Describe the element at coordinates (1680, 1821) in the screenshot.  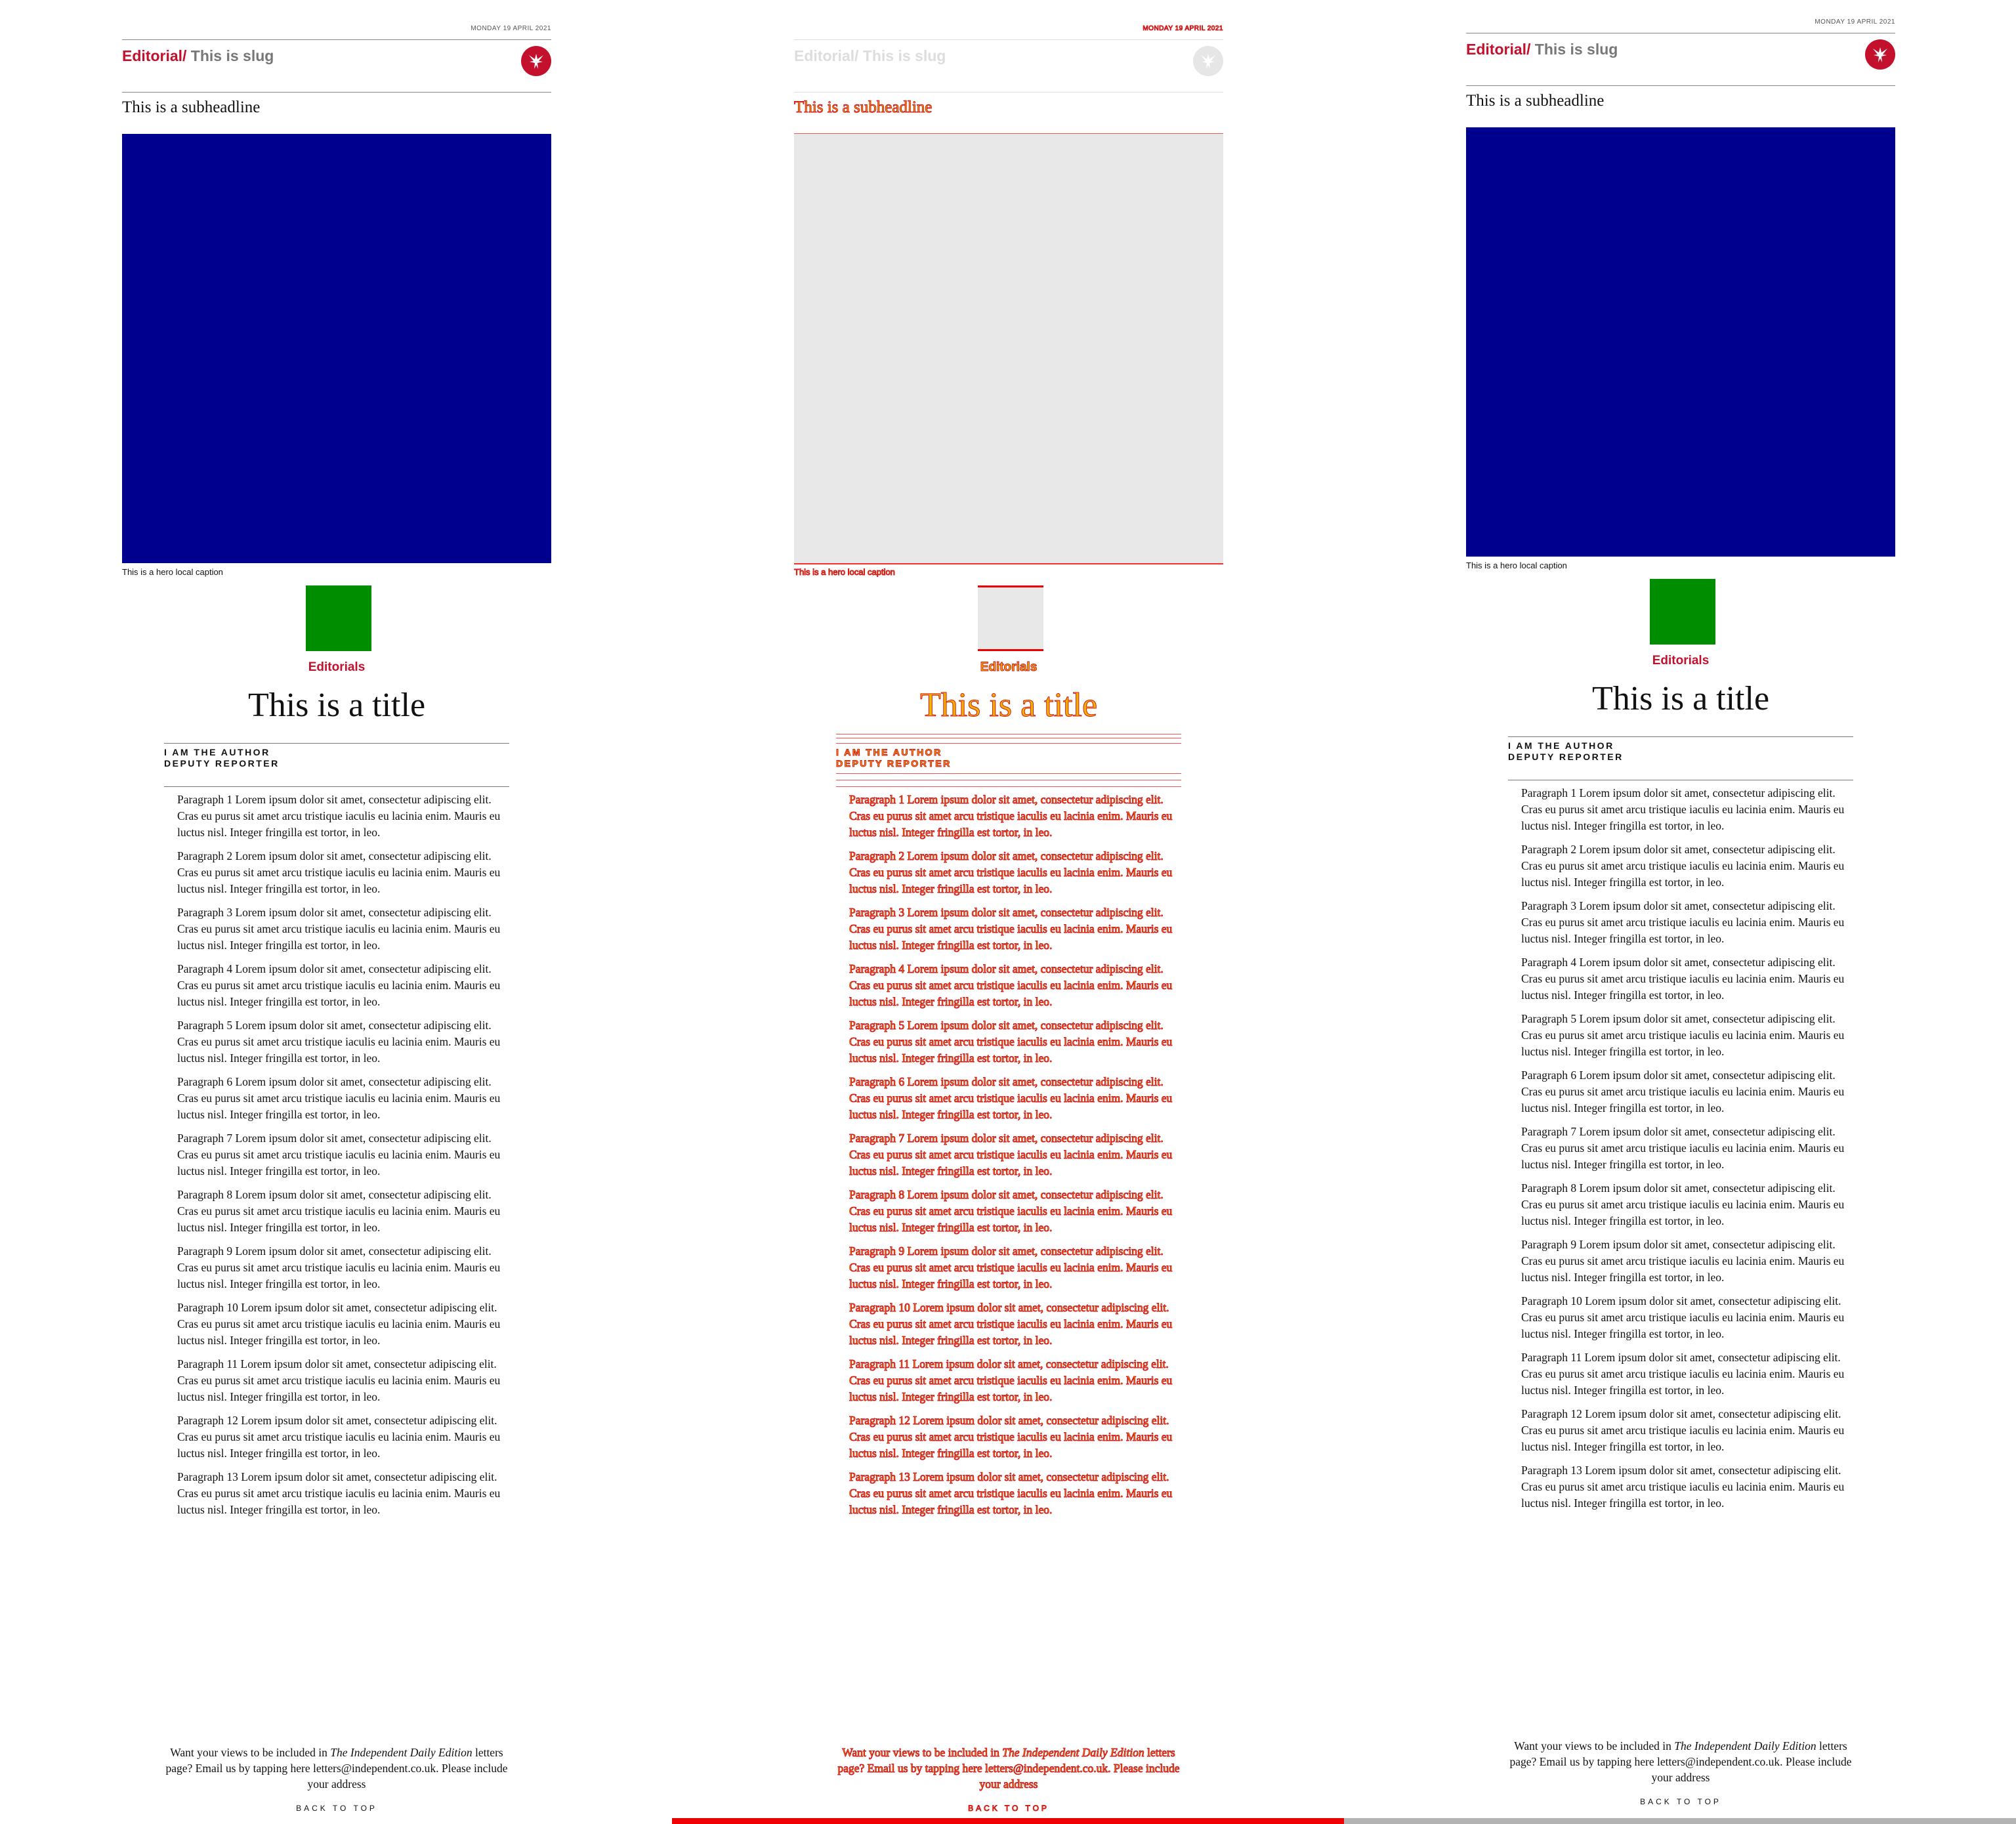
I see `scroll-progress-track` at that location.